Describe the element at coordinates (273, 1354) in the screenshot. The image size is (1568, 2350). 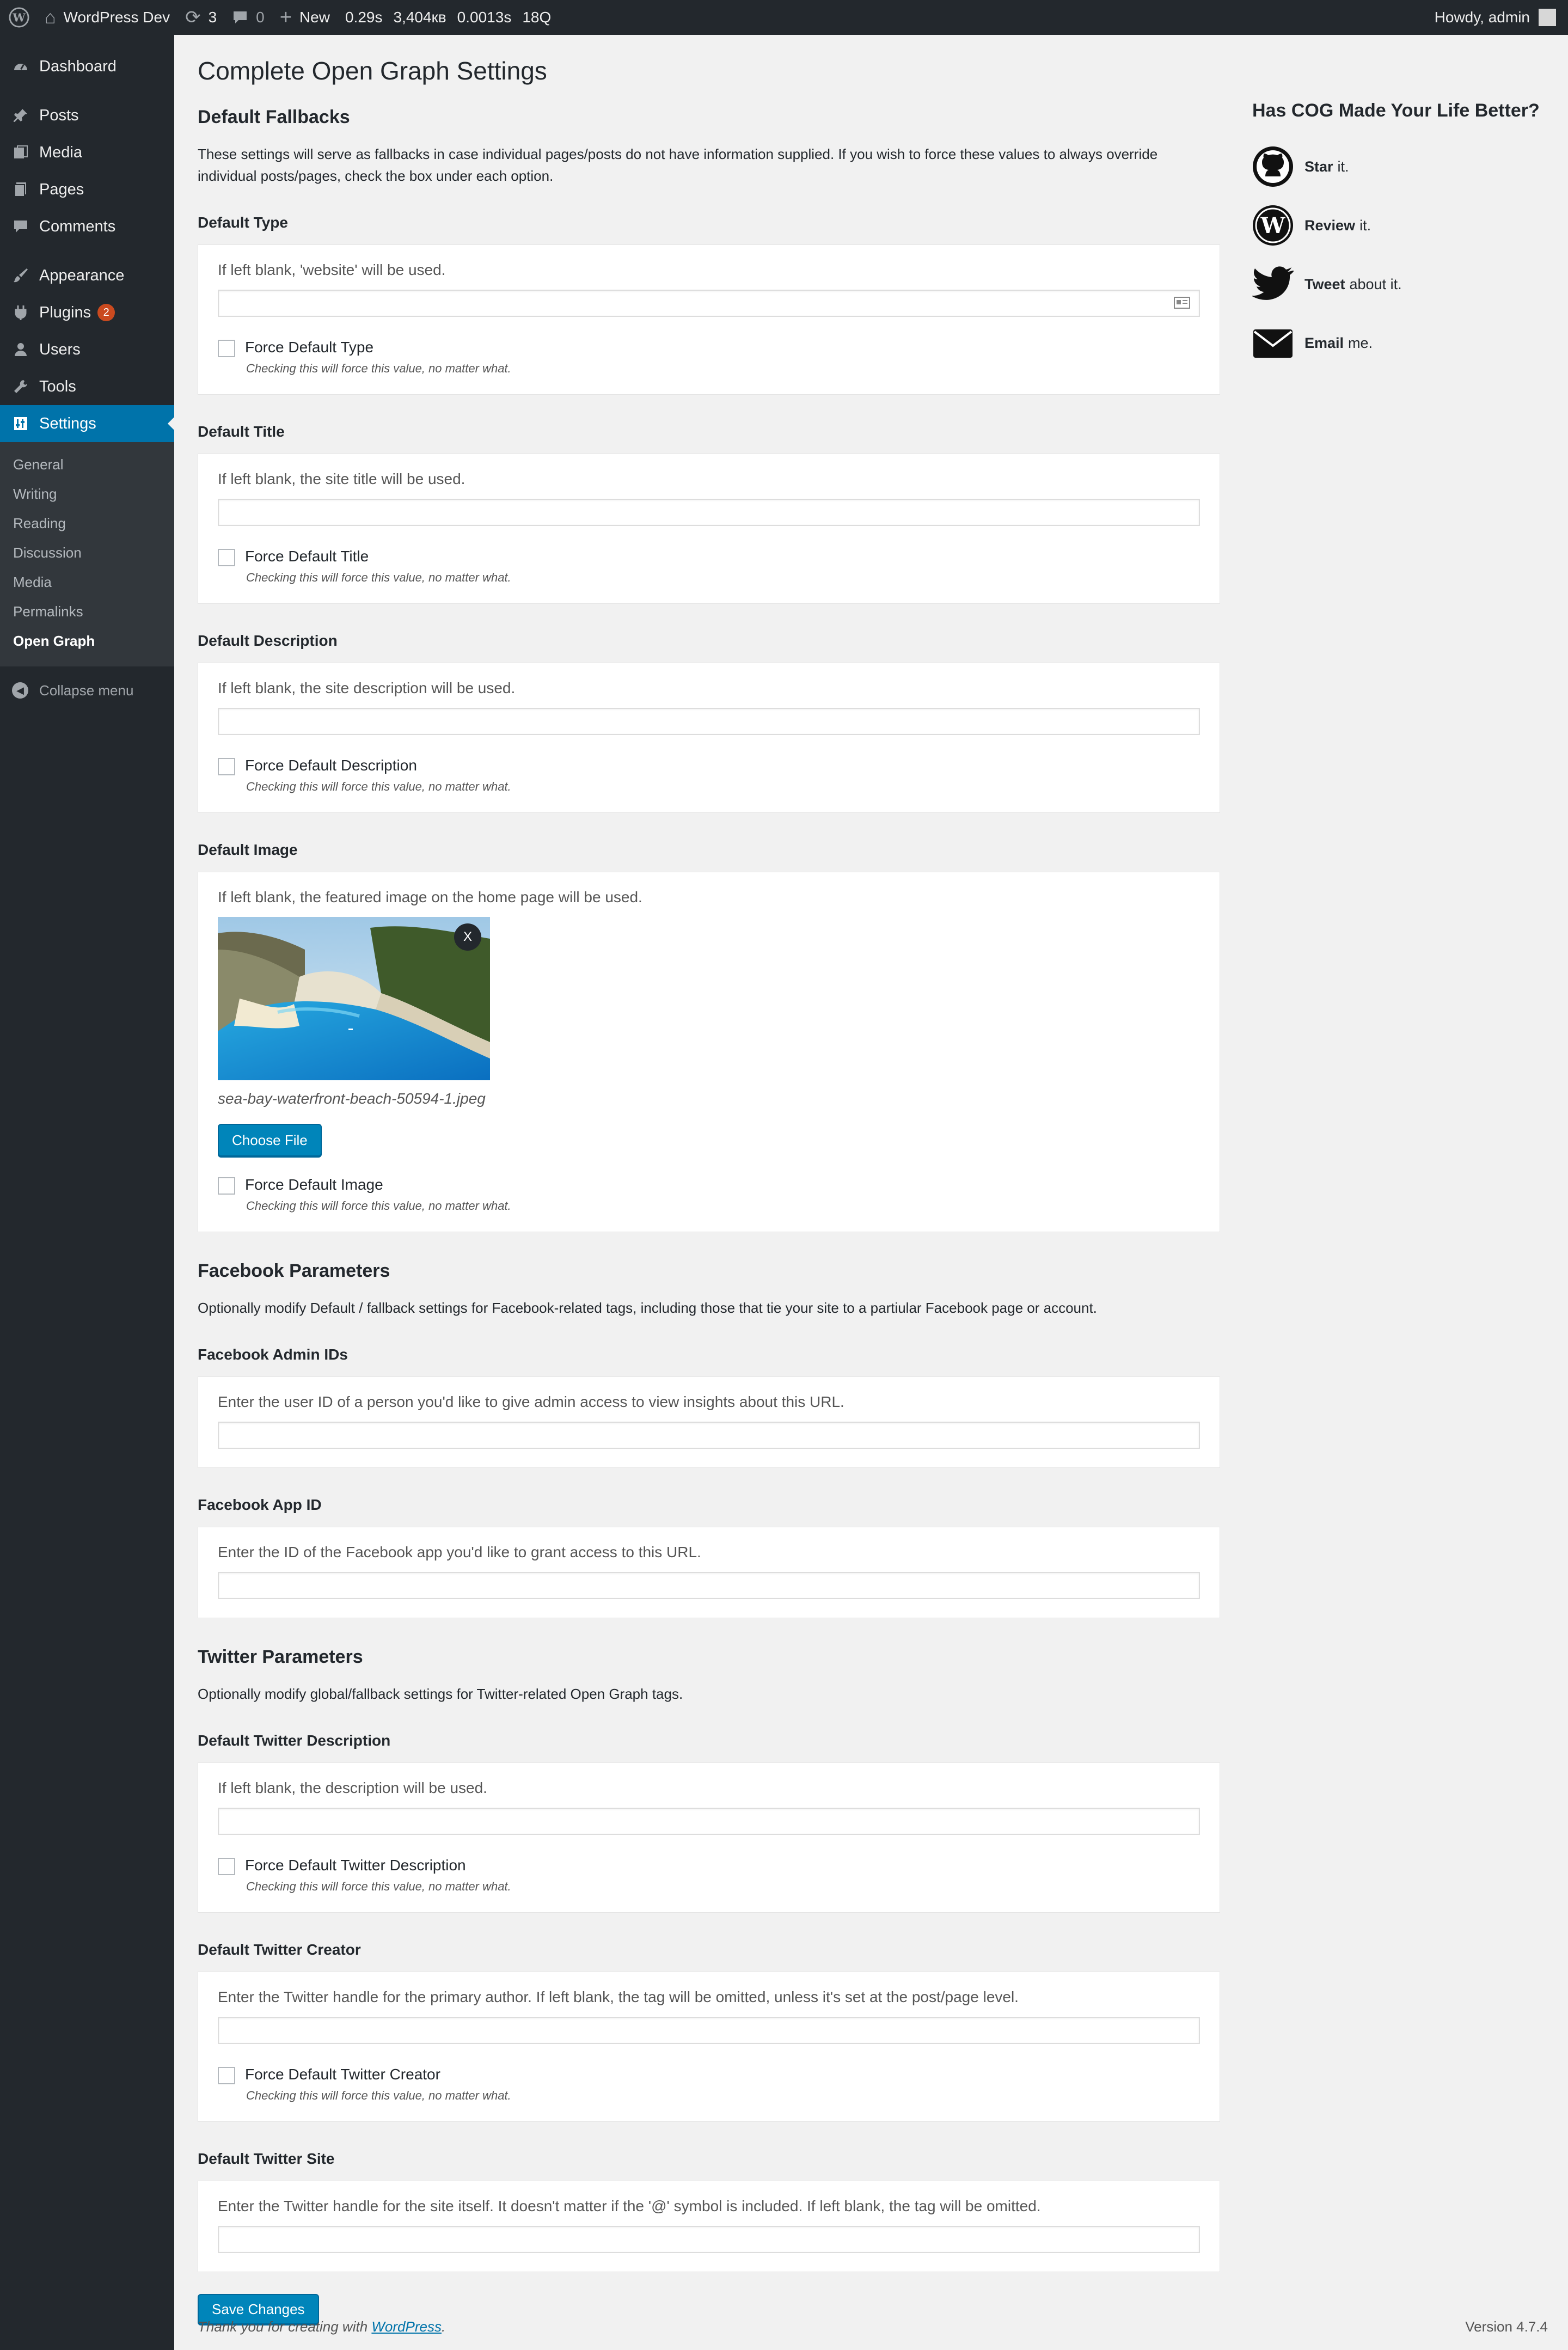
I see `label-facebook-admin-ids: Facebook Admin IDs` at that location.